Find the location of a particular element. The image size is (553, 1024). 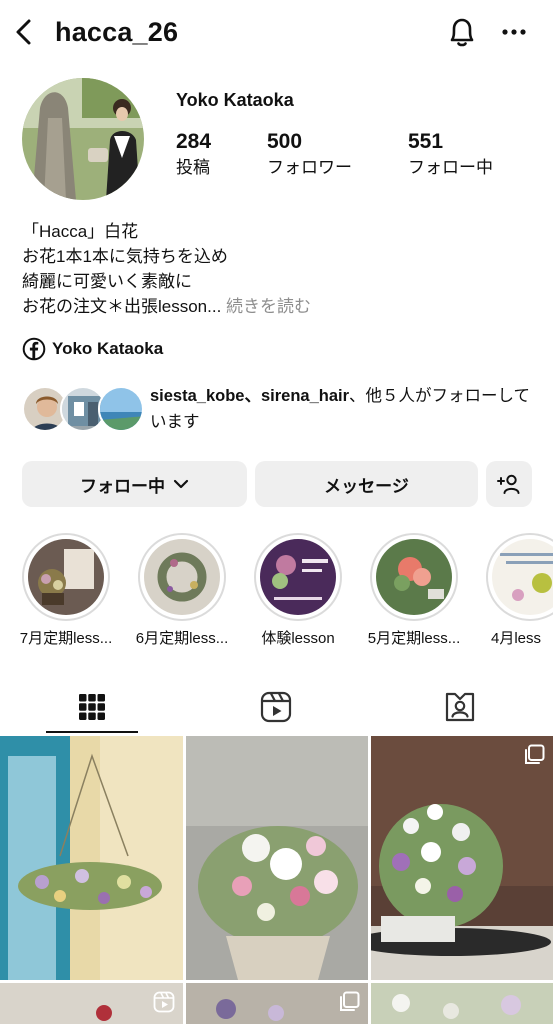

posts-count-label: 投稿 is located at coordinates (193, 167).